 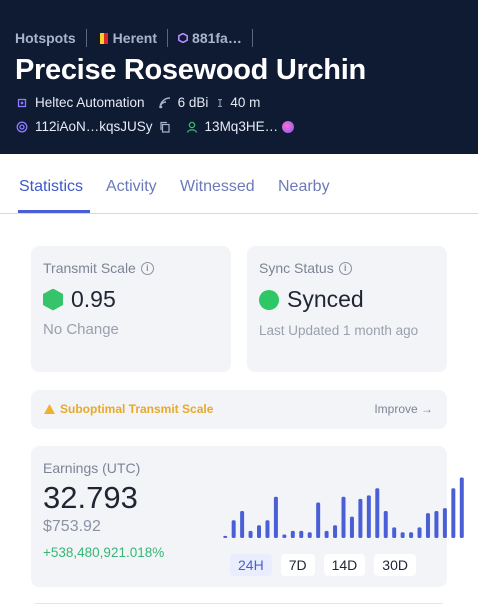 What do you see at coordinates (403, 409) in the screenshot?
I see `improve-link: Improve →` at bounding box center [403, 409].